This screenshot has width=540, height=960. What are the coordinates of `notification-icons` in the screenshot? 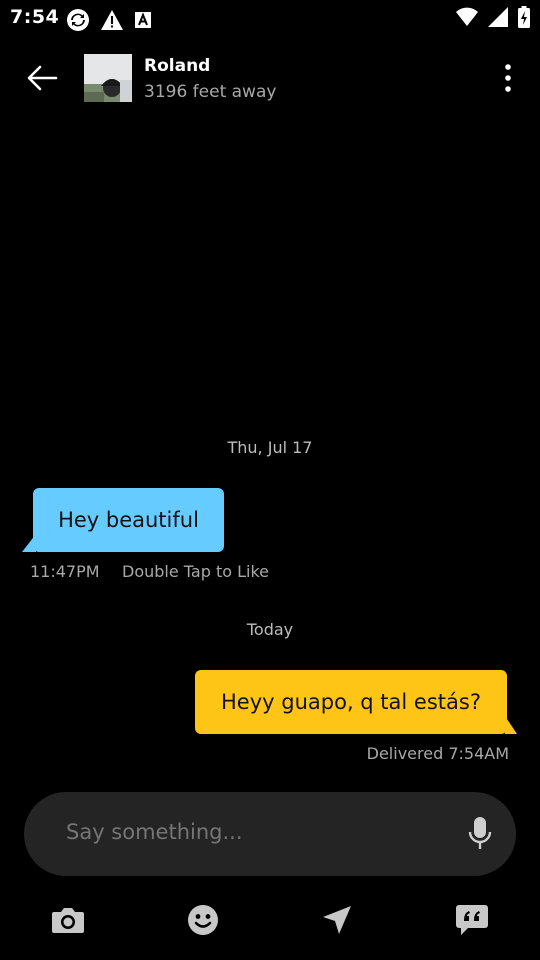 It's located at (109, 22).